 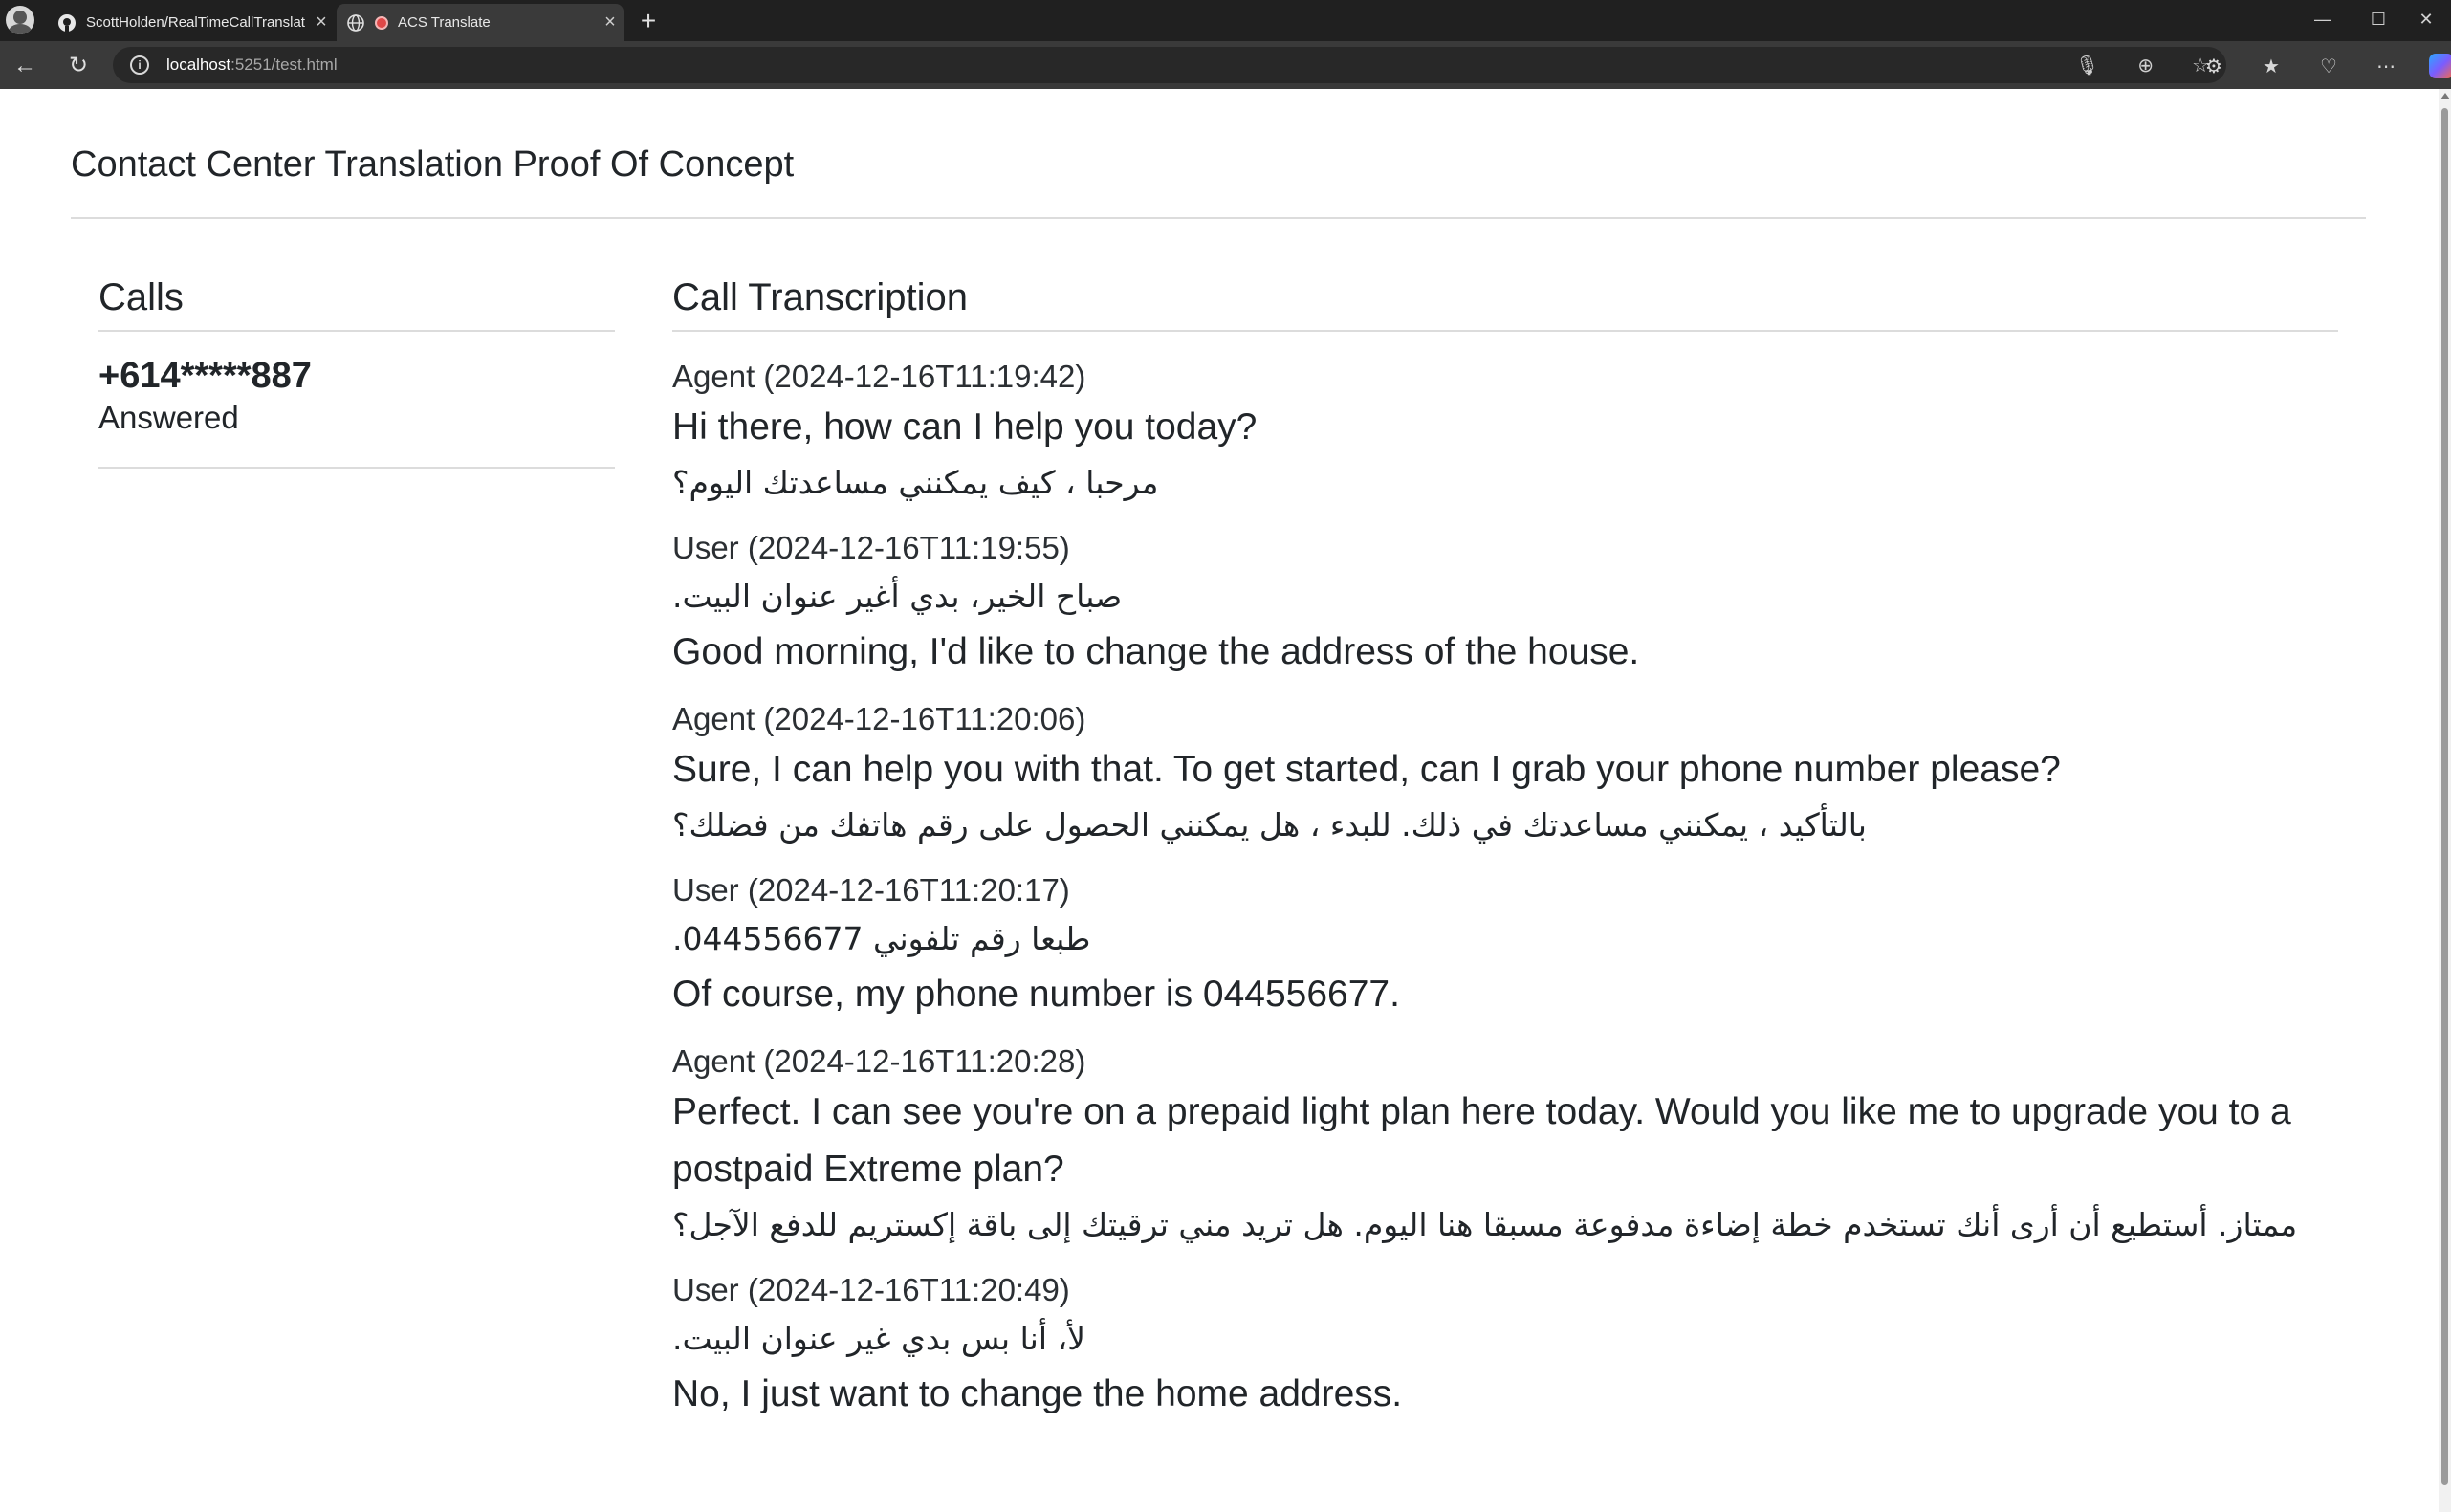 What do you see at coordinates (25, 66) in the screenshot?
I see `back-arrow-icon: ←` at bounding box center [25, 66].